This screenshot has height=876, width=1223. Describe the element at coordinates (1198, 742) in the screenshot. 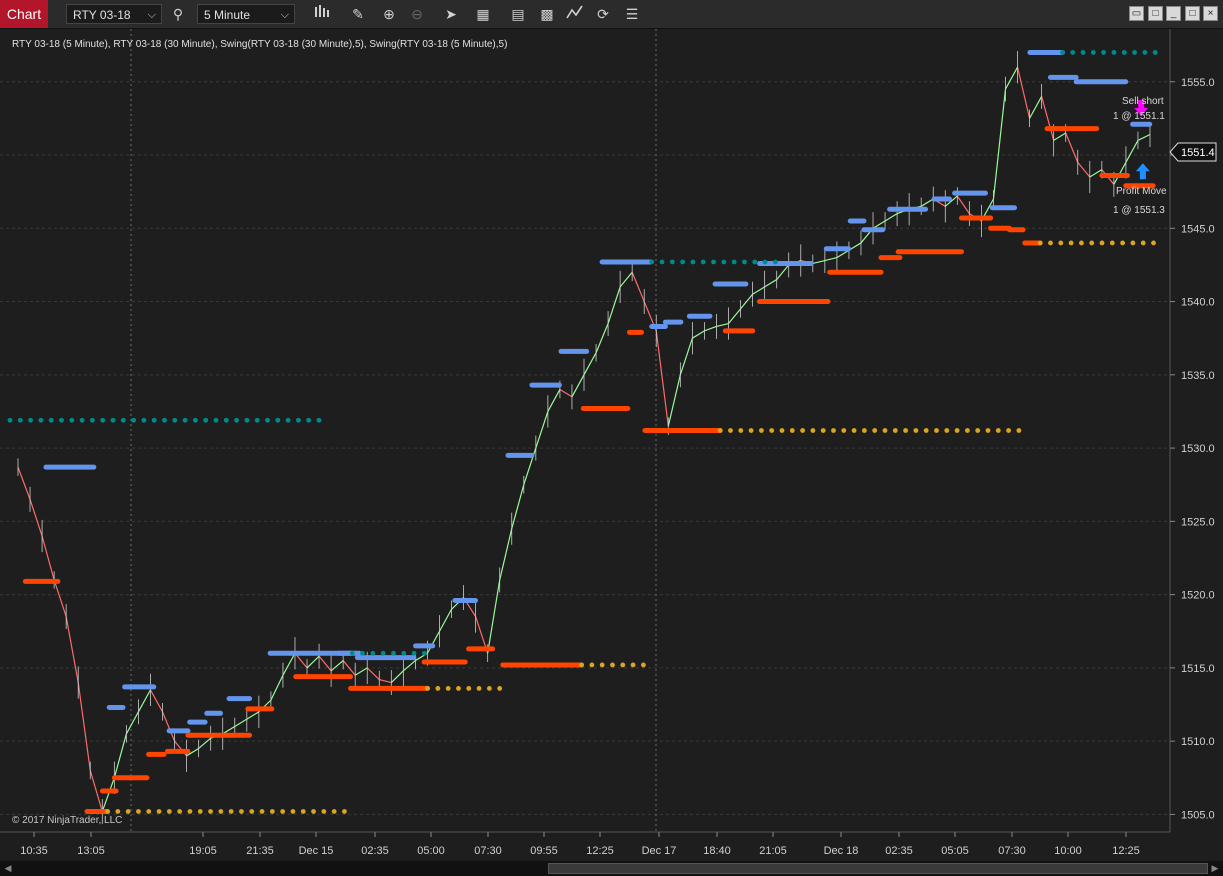

I see `price-tick-label: 1510.0` at that location.